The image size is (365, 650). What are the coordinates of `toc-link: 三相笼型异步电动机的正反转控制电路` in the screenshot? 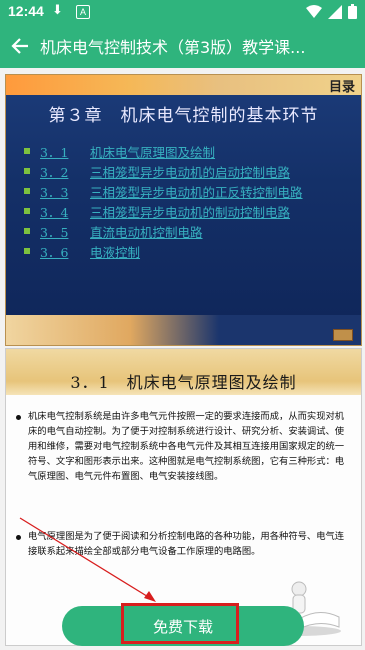 It's located at (196, 191).